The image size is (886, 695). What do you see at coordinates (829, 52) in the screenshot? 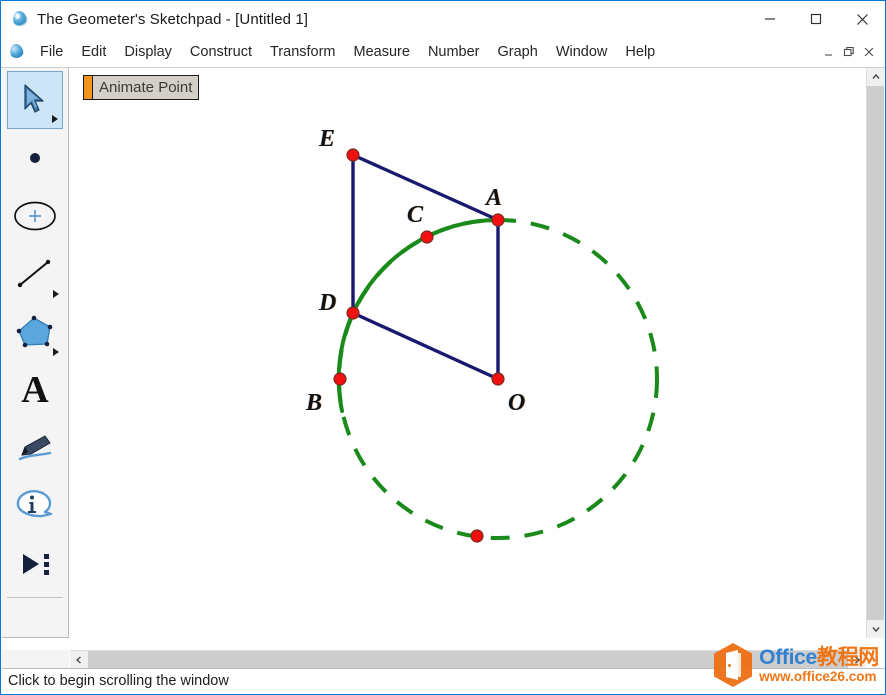
I see `mdi-minimize-button` at bounding box center [829, 52].